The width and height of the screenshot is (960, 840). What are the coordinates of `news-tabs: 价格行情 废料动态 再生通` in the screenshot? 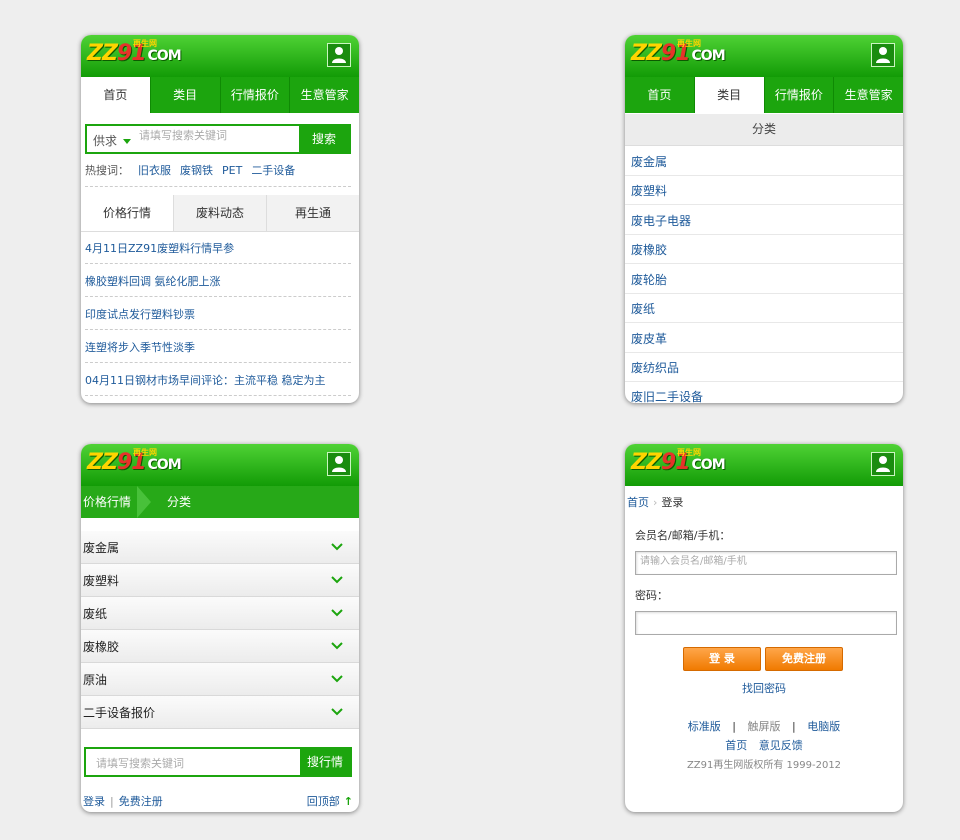 It's located at (220, 213).